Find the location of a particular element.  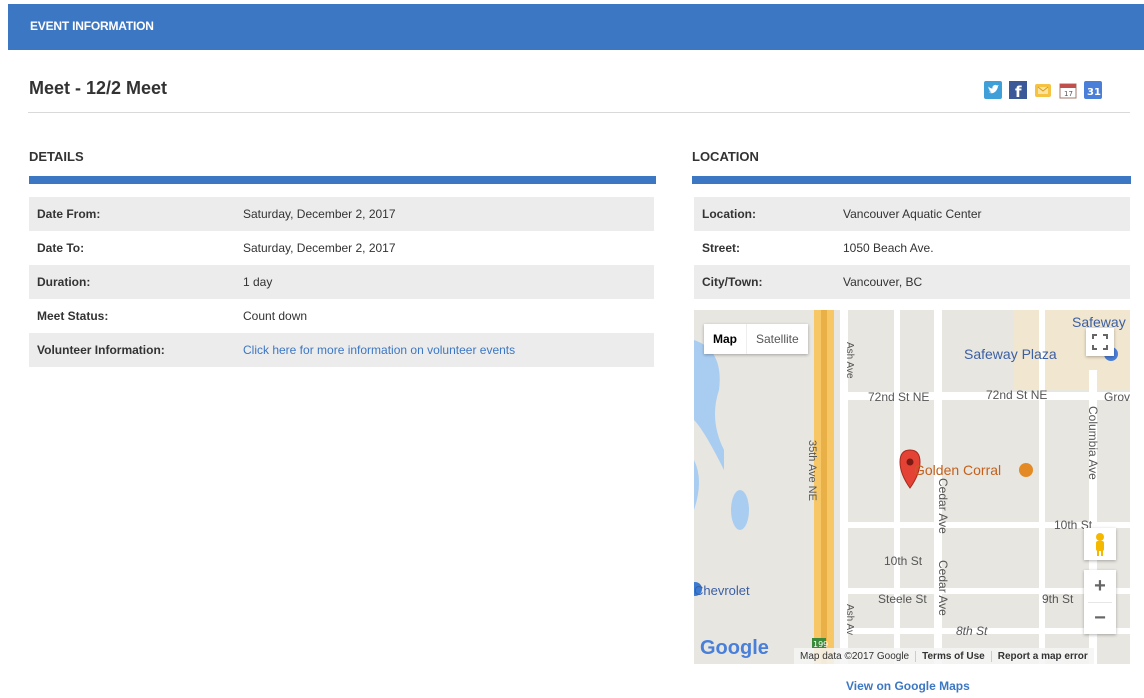

twitter-icon is located at coordinates (993, 90).